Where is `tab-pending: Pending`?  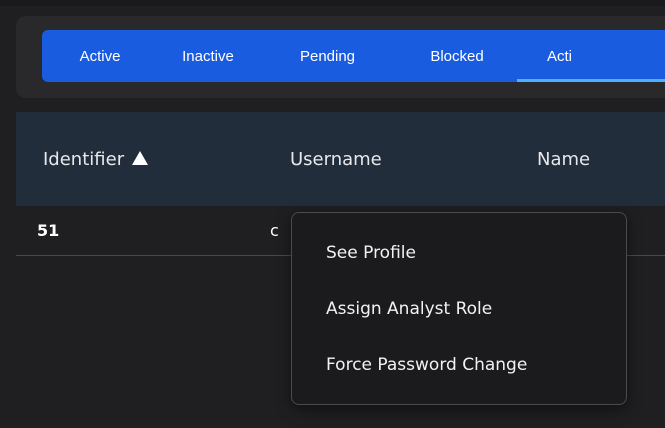
tab-pending: Pending is located at coordinates (327, 56).